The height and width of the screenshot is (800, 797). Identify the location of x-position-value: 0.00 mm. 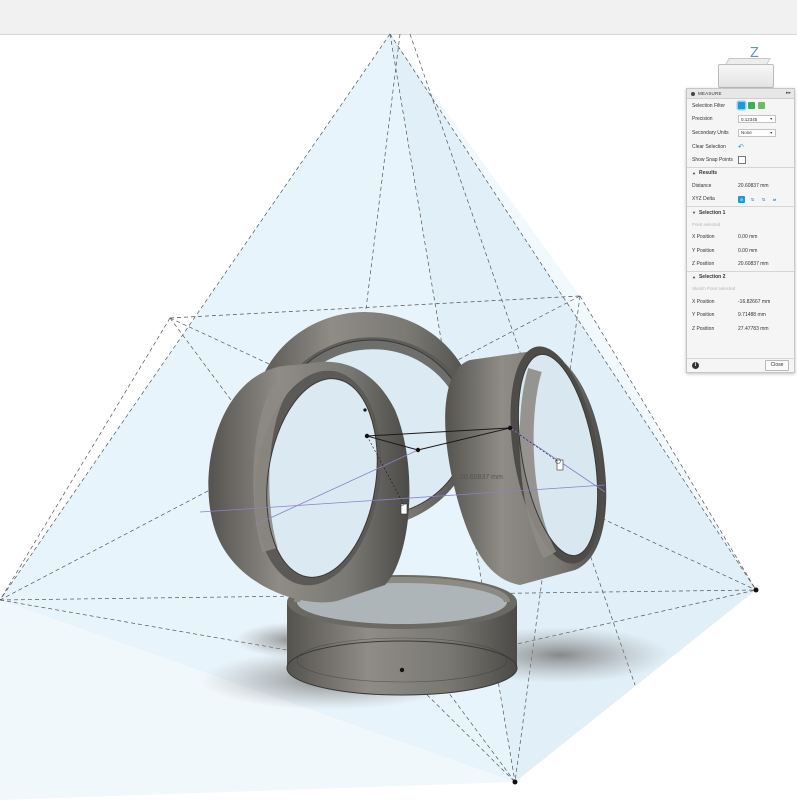
(748, 236).